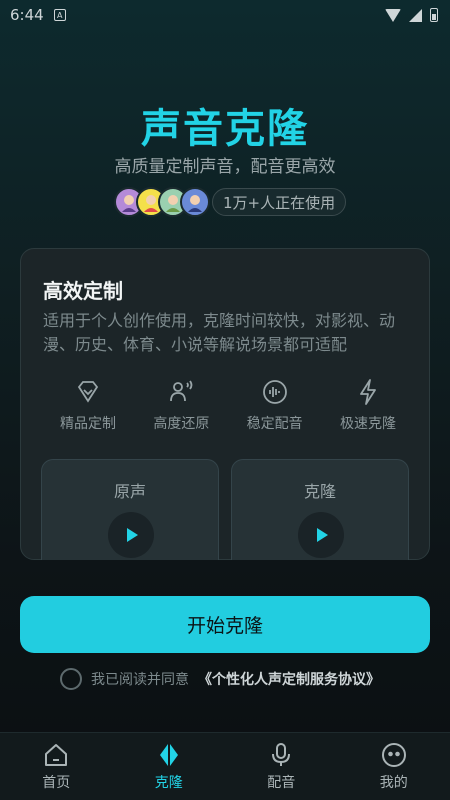 This screenshot has width=450, height=800. Describe the element at coordinates (130, 509) in the screenshot. I see `original-sample-card: 原声` at that location.